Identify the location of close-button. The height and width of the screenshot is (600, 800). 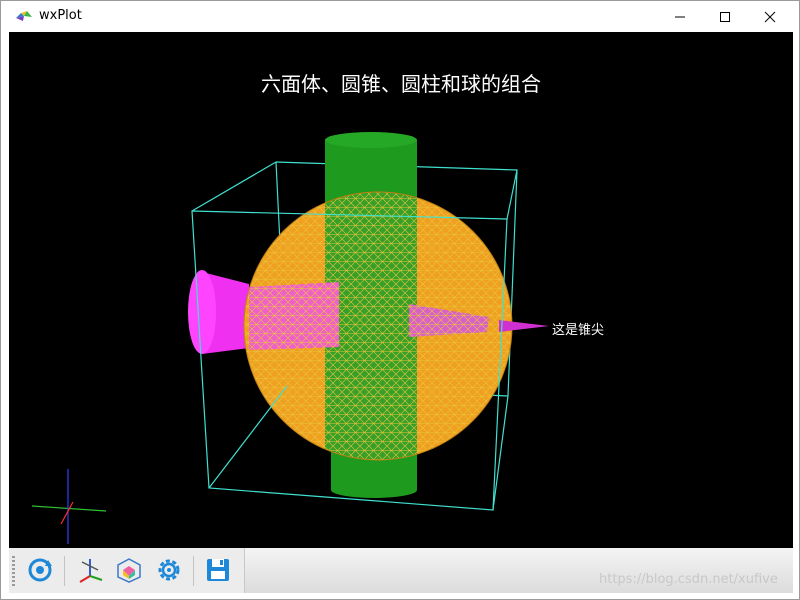
(770, 16).